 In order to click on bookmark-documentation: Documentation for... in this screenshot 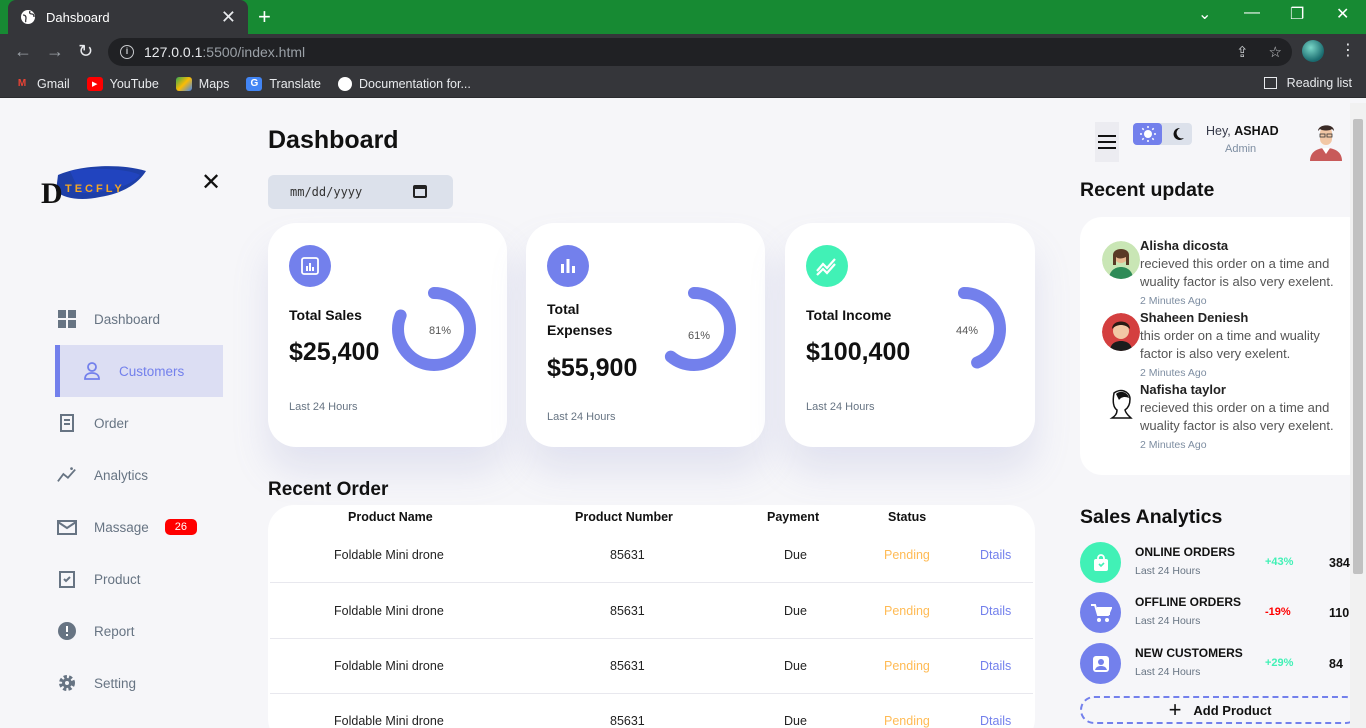, I will do `click(404, 83)`.